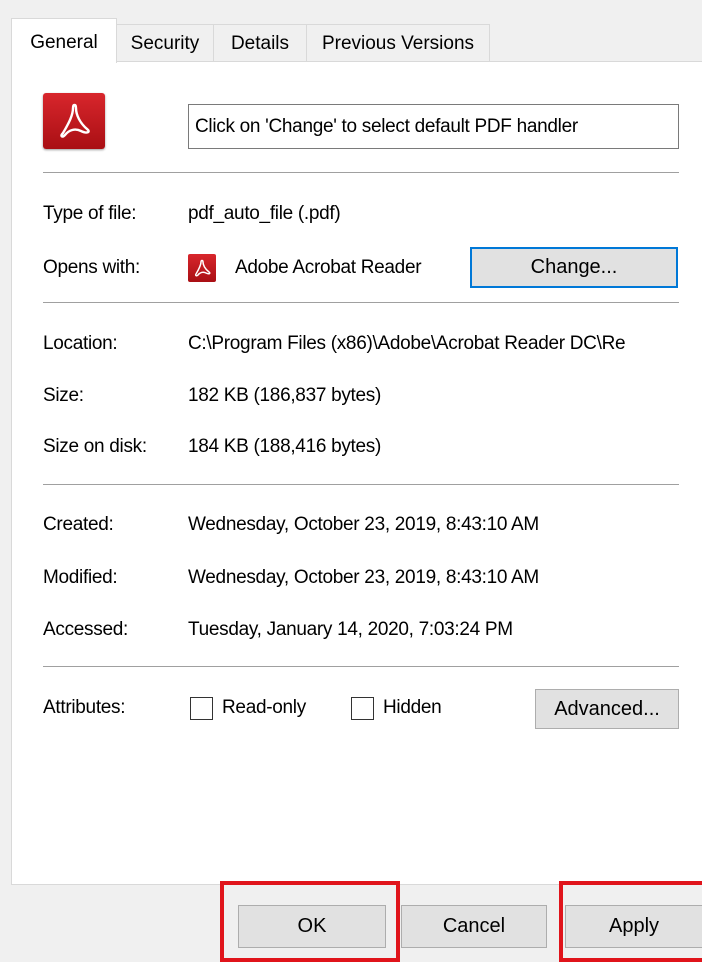 This screenshot has width=702, height=962. I want to click on modified-label: Modified:, so click(80, 577).